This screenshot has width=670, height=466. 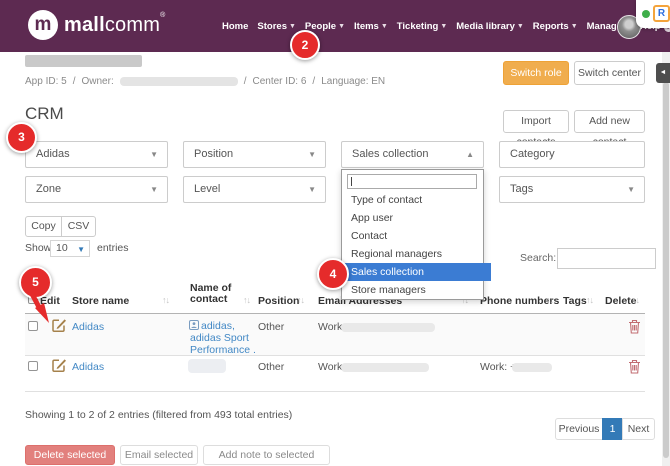 What do you see at coordinates (579, 429) in the screenshot?
I see `pagination-previous: Previous` at bounding box center [579, 429].